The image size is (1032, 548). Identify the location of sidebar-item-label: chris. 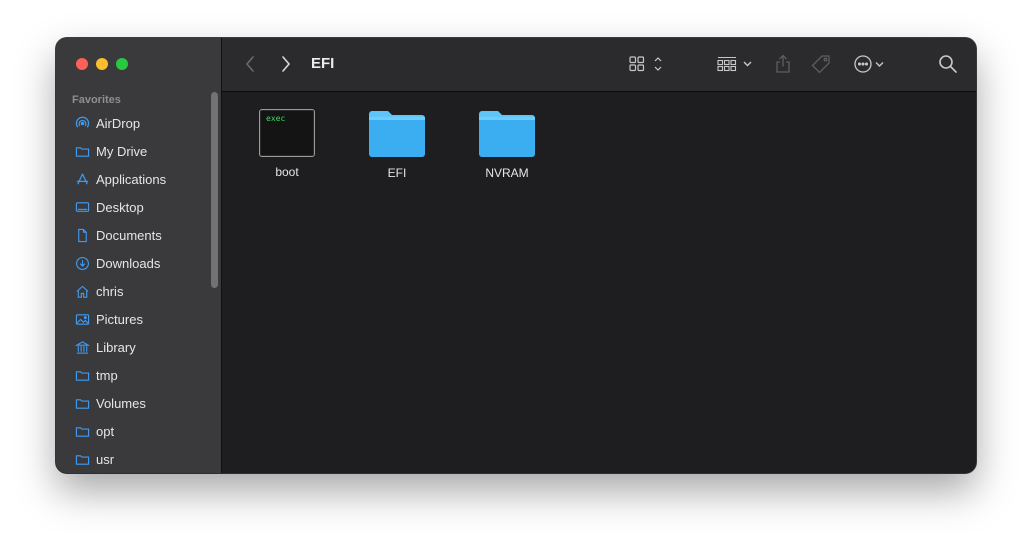
(110, 291).